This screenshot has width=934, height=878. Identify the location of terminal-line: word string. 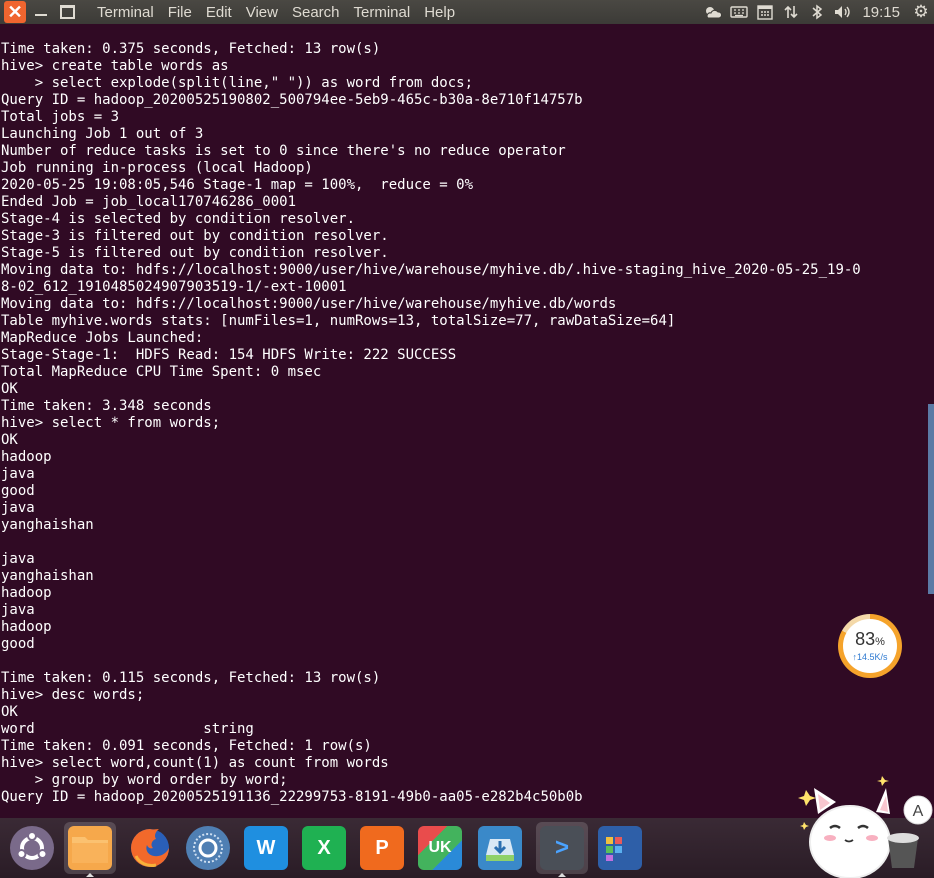
(127, 729).